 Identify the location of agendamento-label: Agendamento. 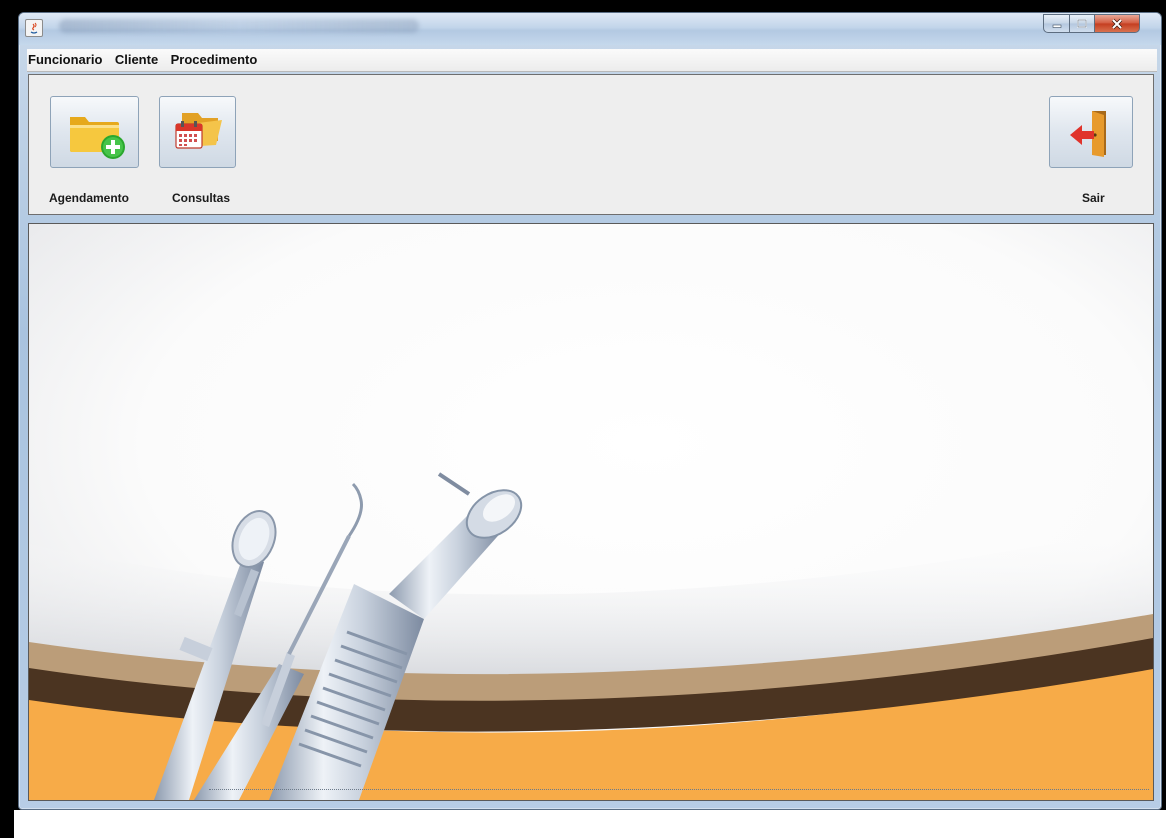
(89, 198).